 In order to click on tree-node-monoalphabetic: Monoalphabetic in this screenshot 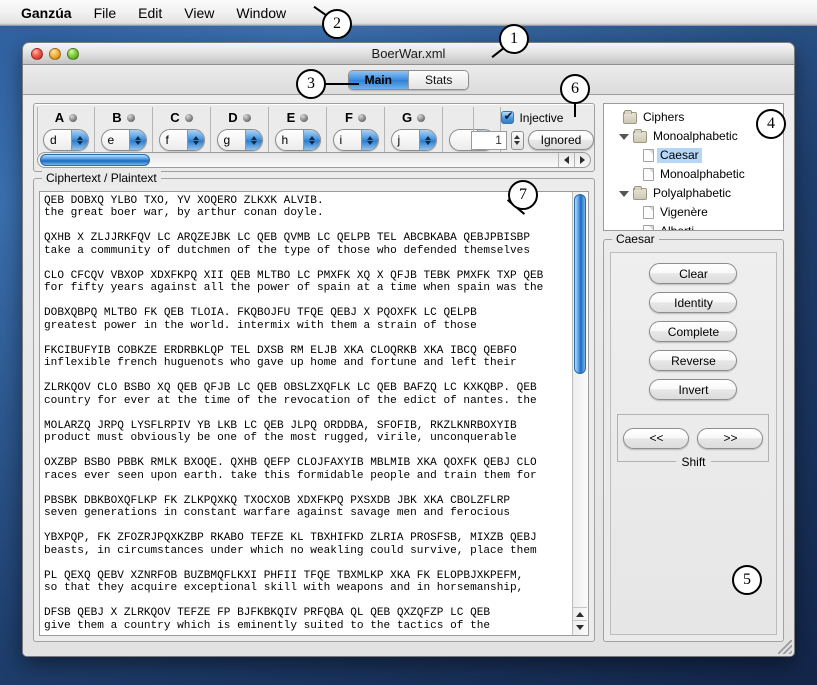, I will do `click(693, 174)`.